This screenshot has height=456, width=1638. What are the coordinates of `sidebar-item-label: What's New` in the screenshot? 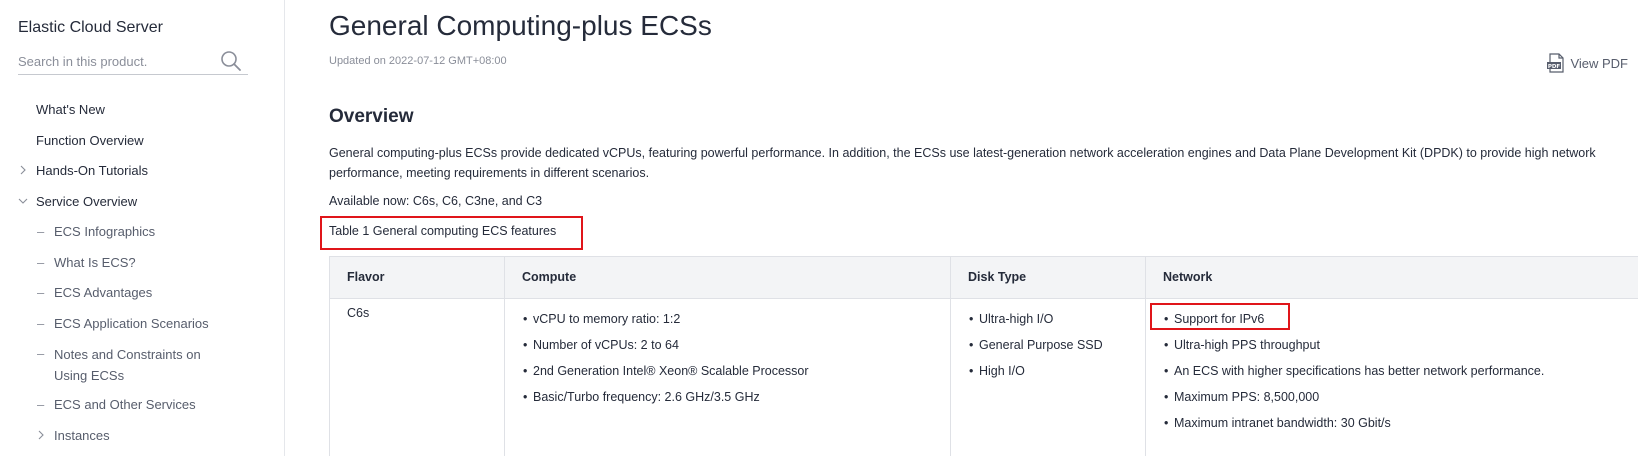 It's located at (70, 109).